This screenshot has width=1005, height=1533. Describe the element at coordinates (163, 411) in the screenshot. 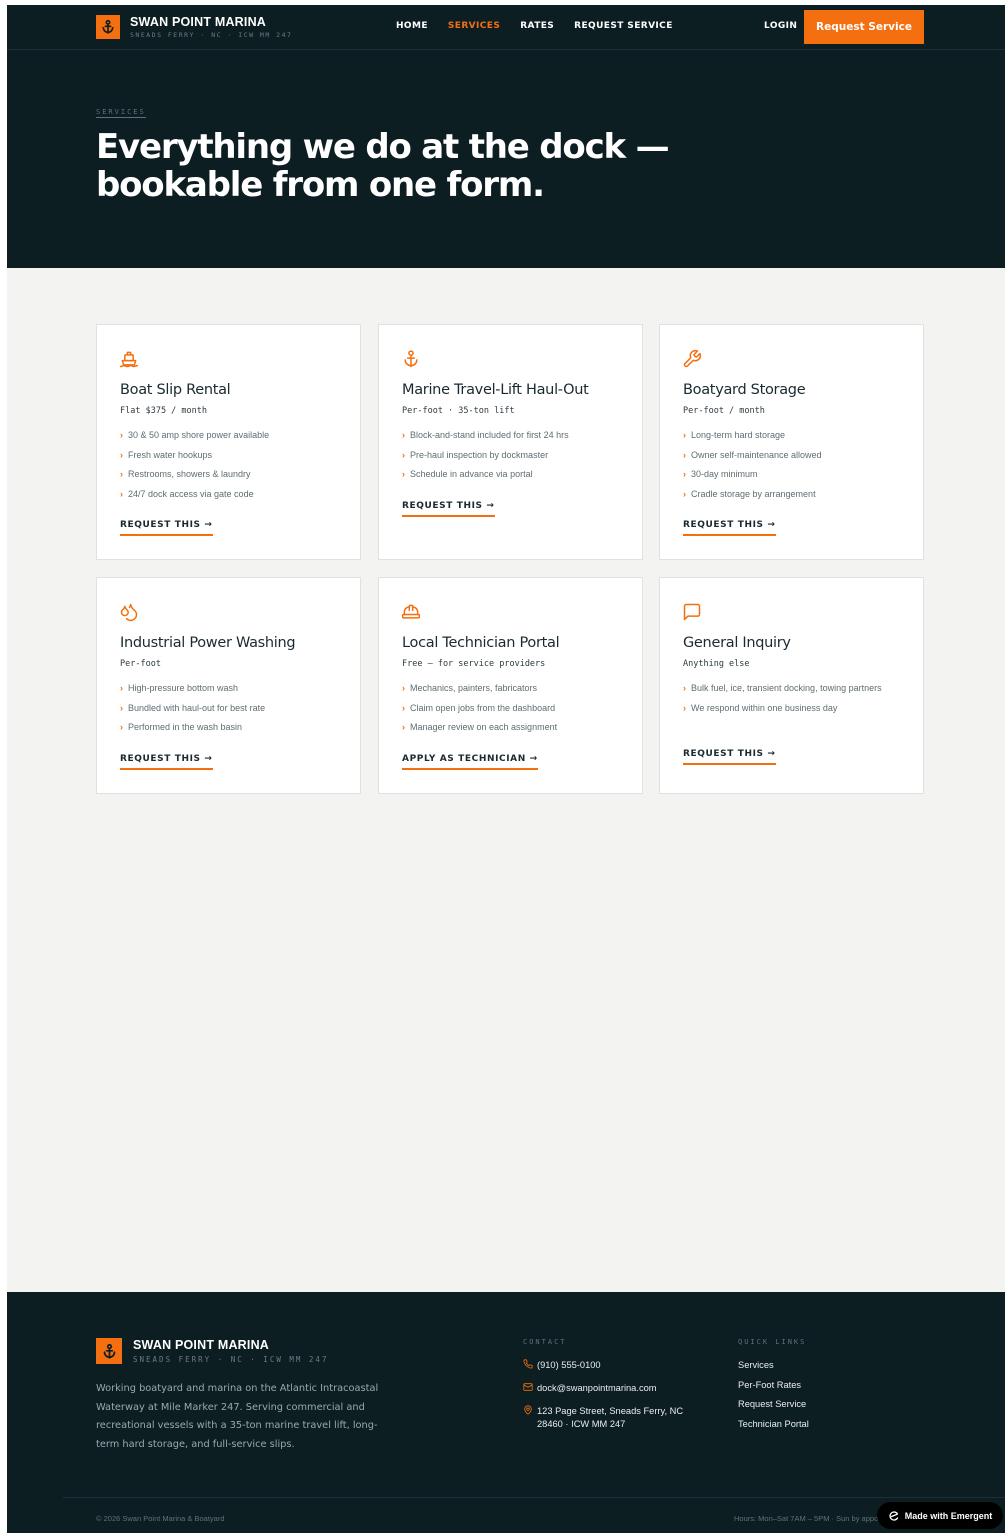

I see `service-price: Flat $375 / month` at that location.